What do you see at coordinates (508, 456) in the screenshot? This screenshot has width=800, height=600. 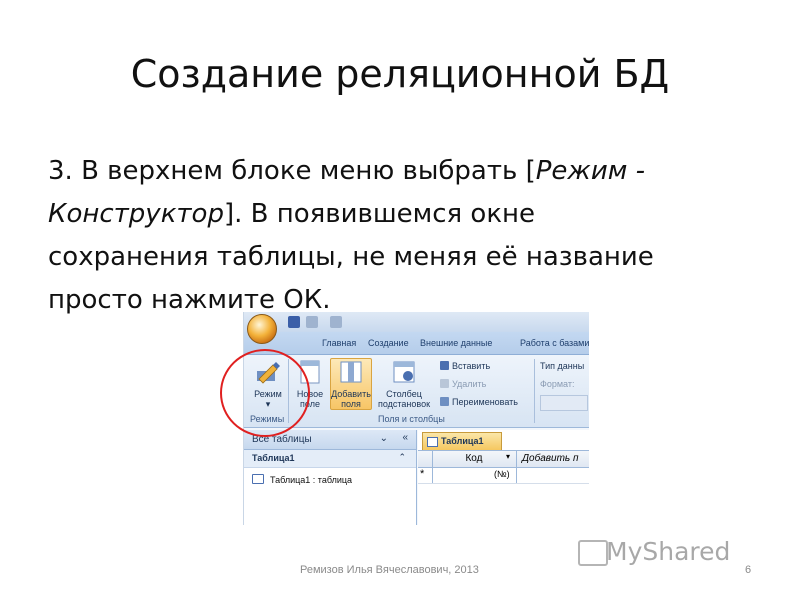 I see `chevron-down-icon: ▾` at bounding box center [508, 456].